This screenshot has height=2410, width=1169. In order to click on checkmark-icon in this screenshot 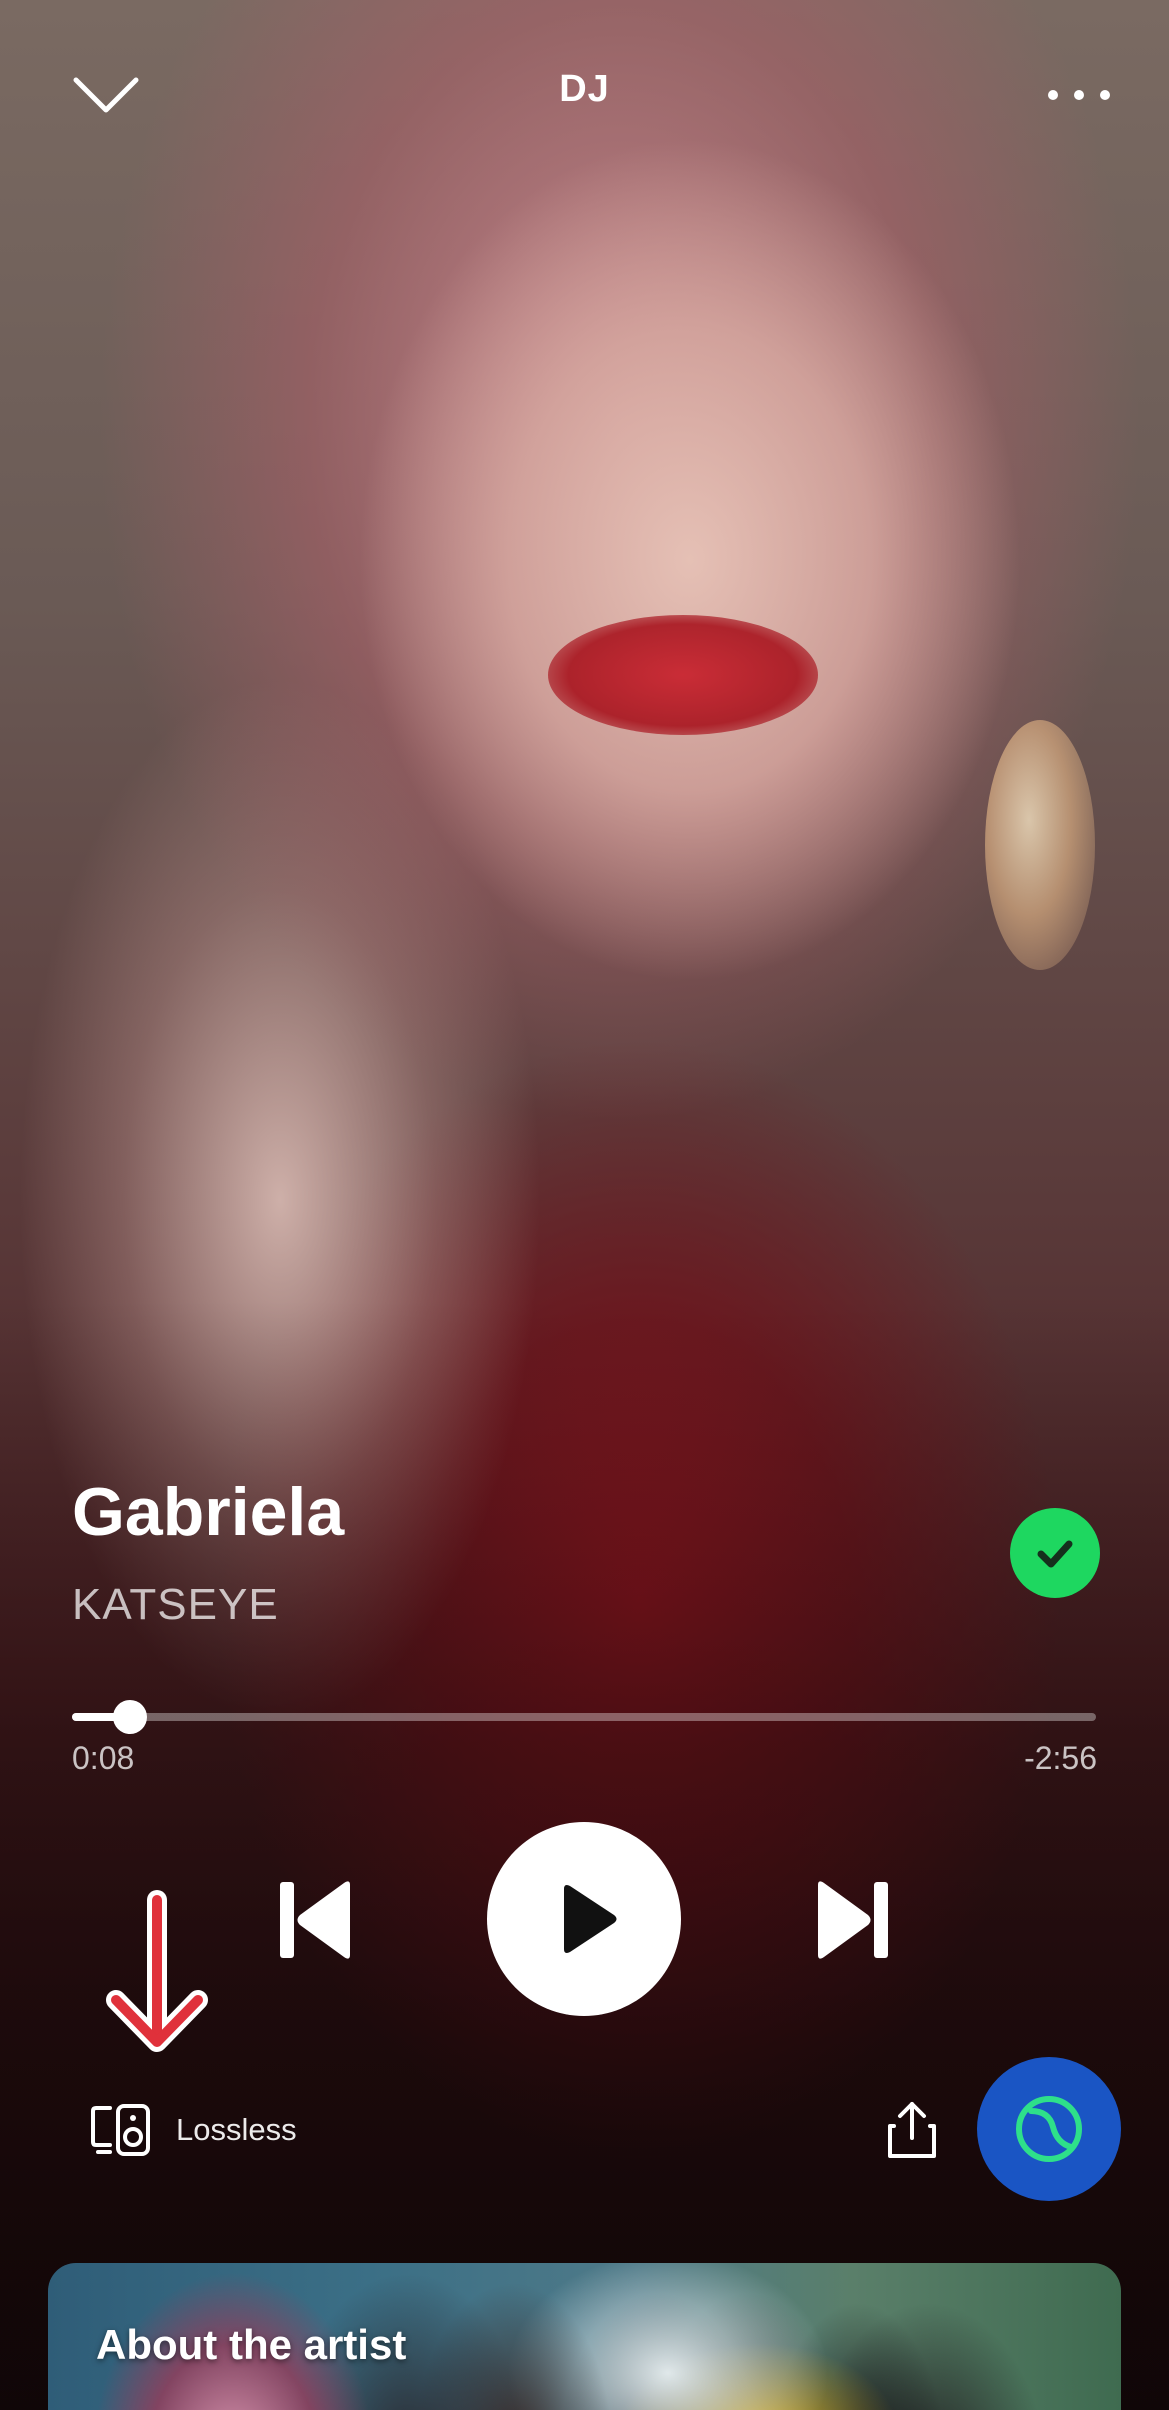, I will do `click(1055, 1554)`.